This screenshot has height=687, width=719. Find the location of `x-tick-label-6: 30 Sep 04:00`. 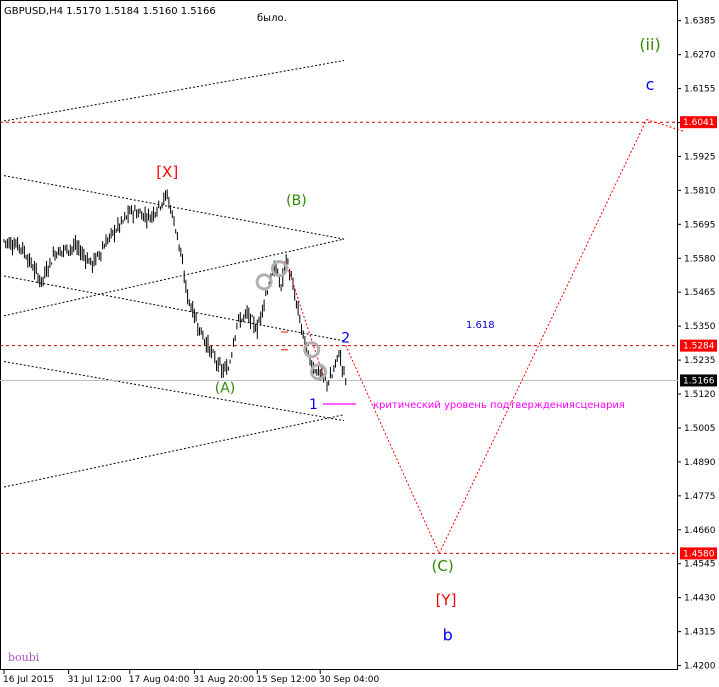

x-tick-label-6: 30 Sep 04:00 is located at coordinates (349, 680).